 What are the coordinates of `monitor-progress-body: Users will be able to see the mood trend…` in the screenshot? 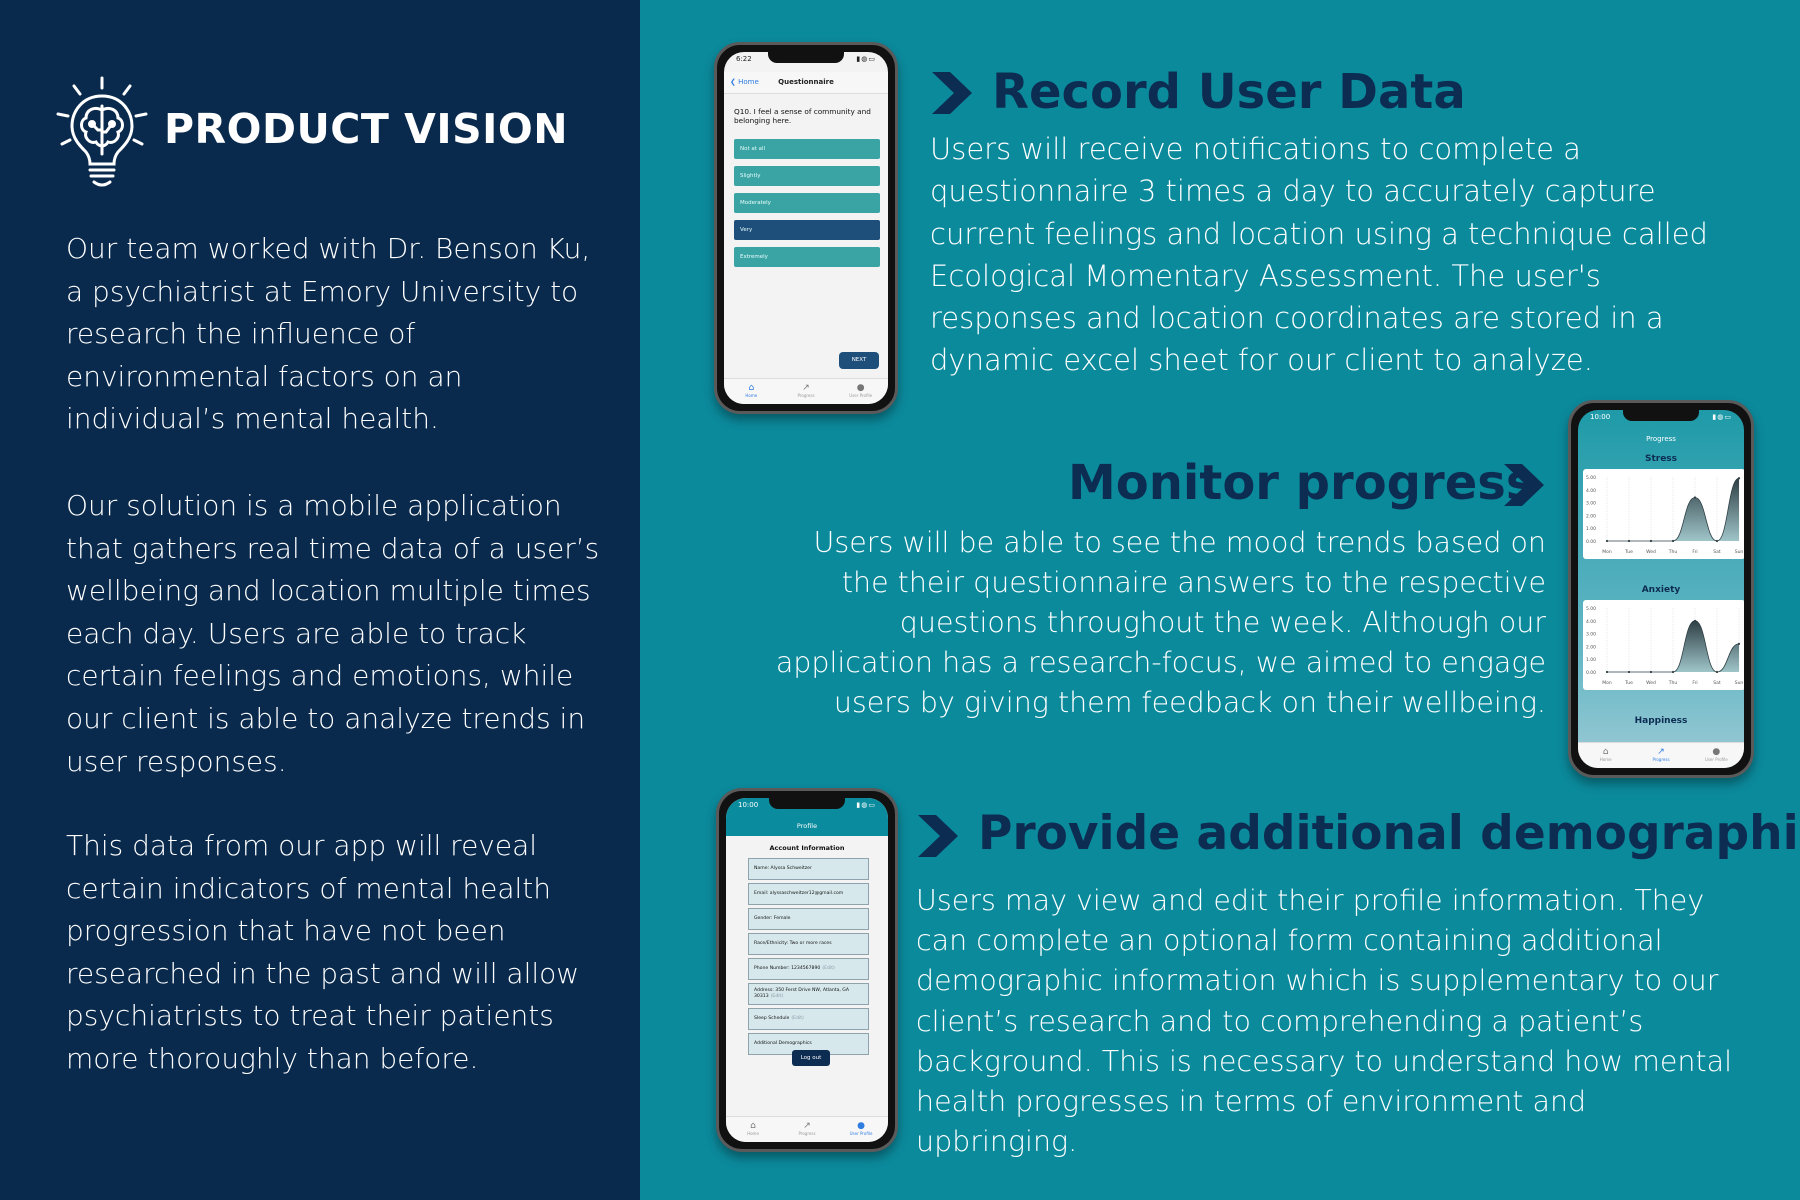 It's located at (1160, 622).